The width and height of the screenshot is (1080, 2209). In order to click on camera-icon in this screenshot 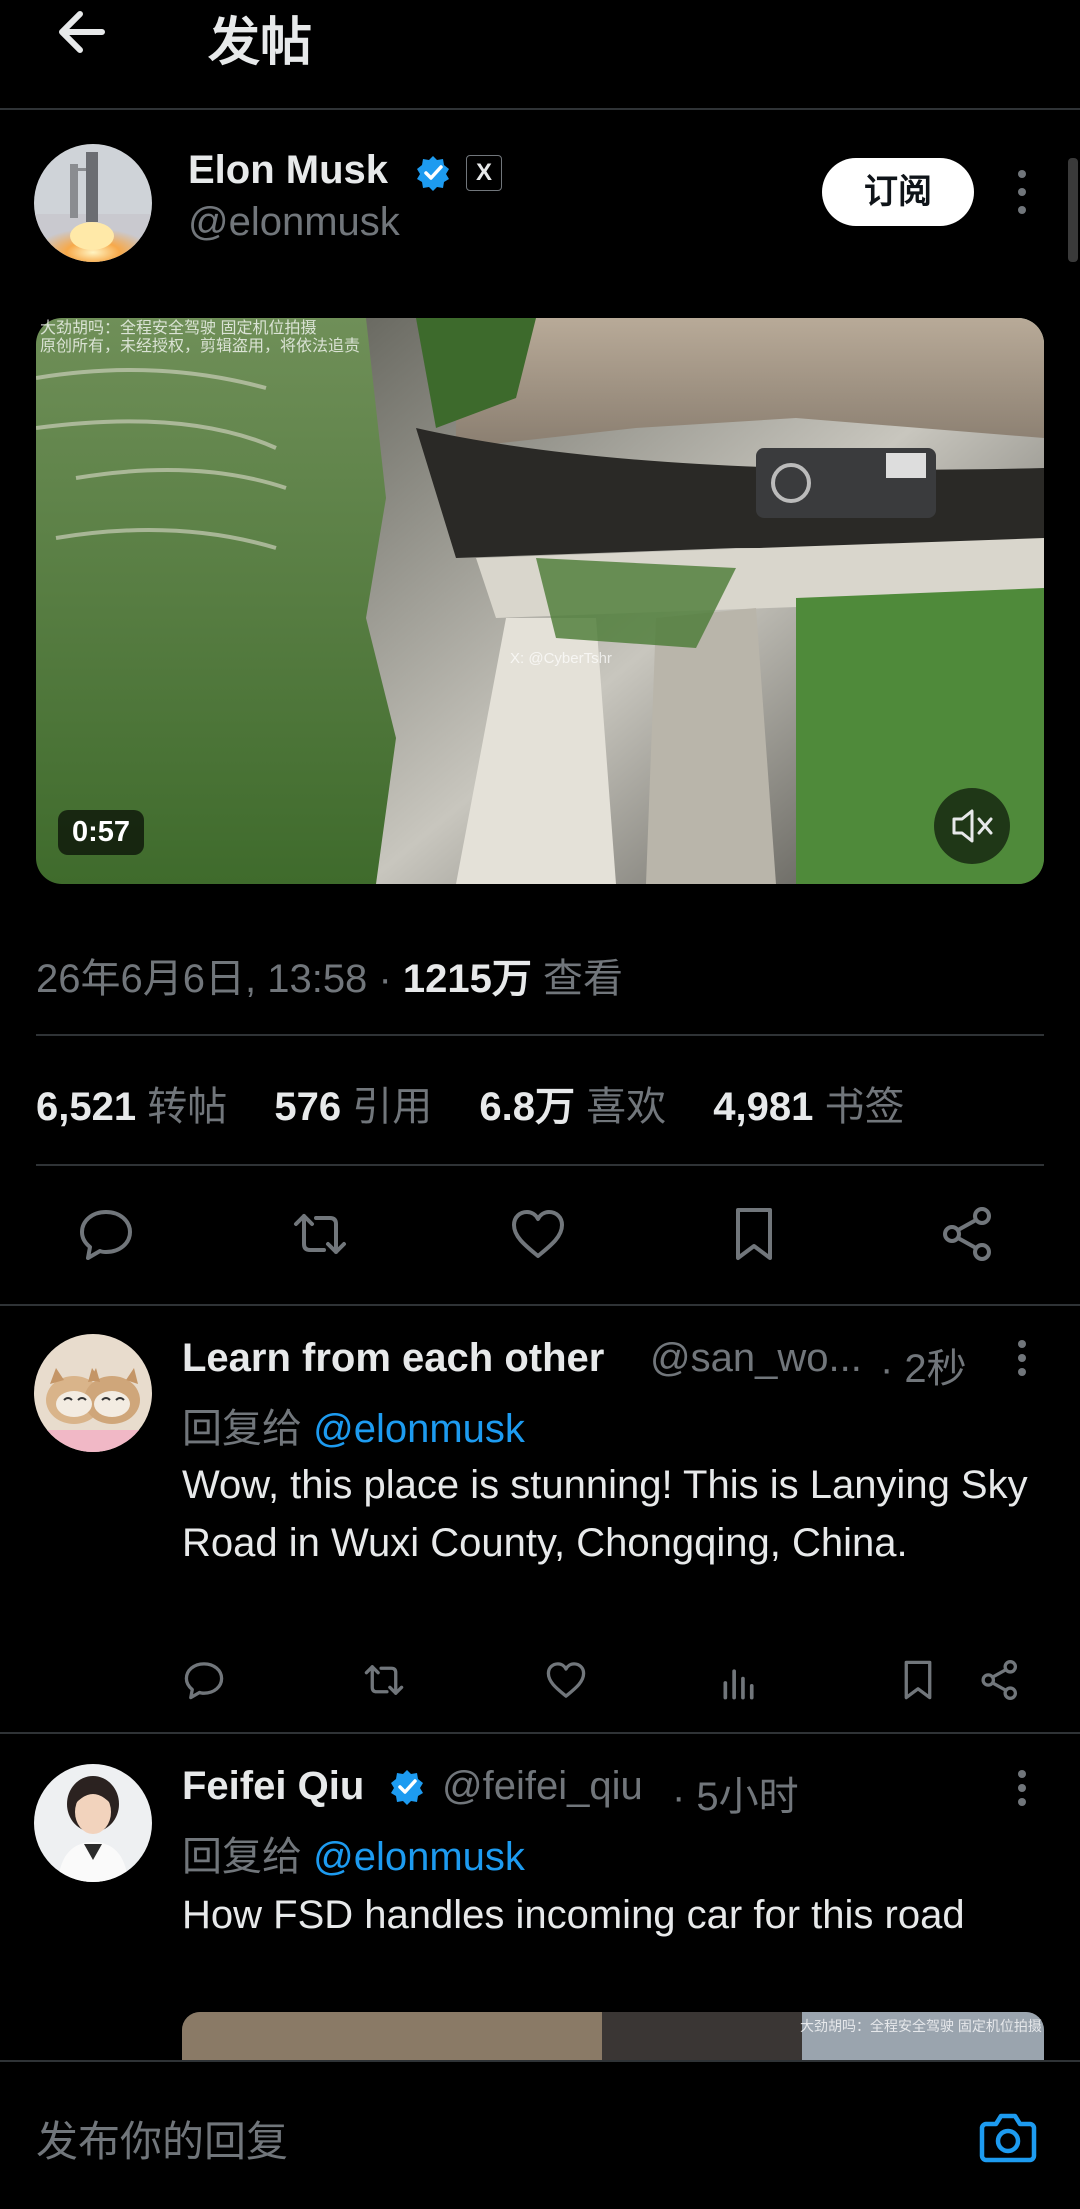, I will do `click(1008, 2136)`.